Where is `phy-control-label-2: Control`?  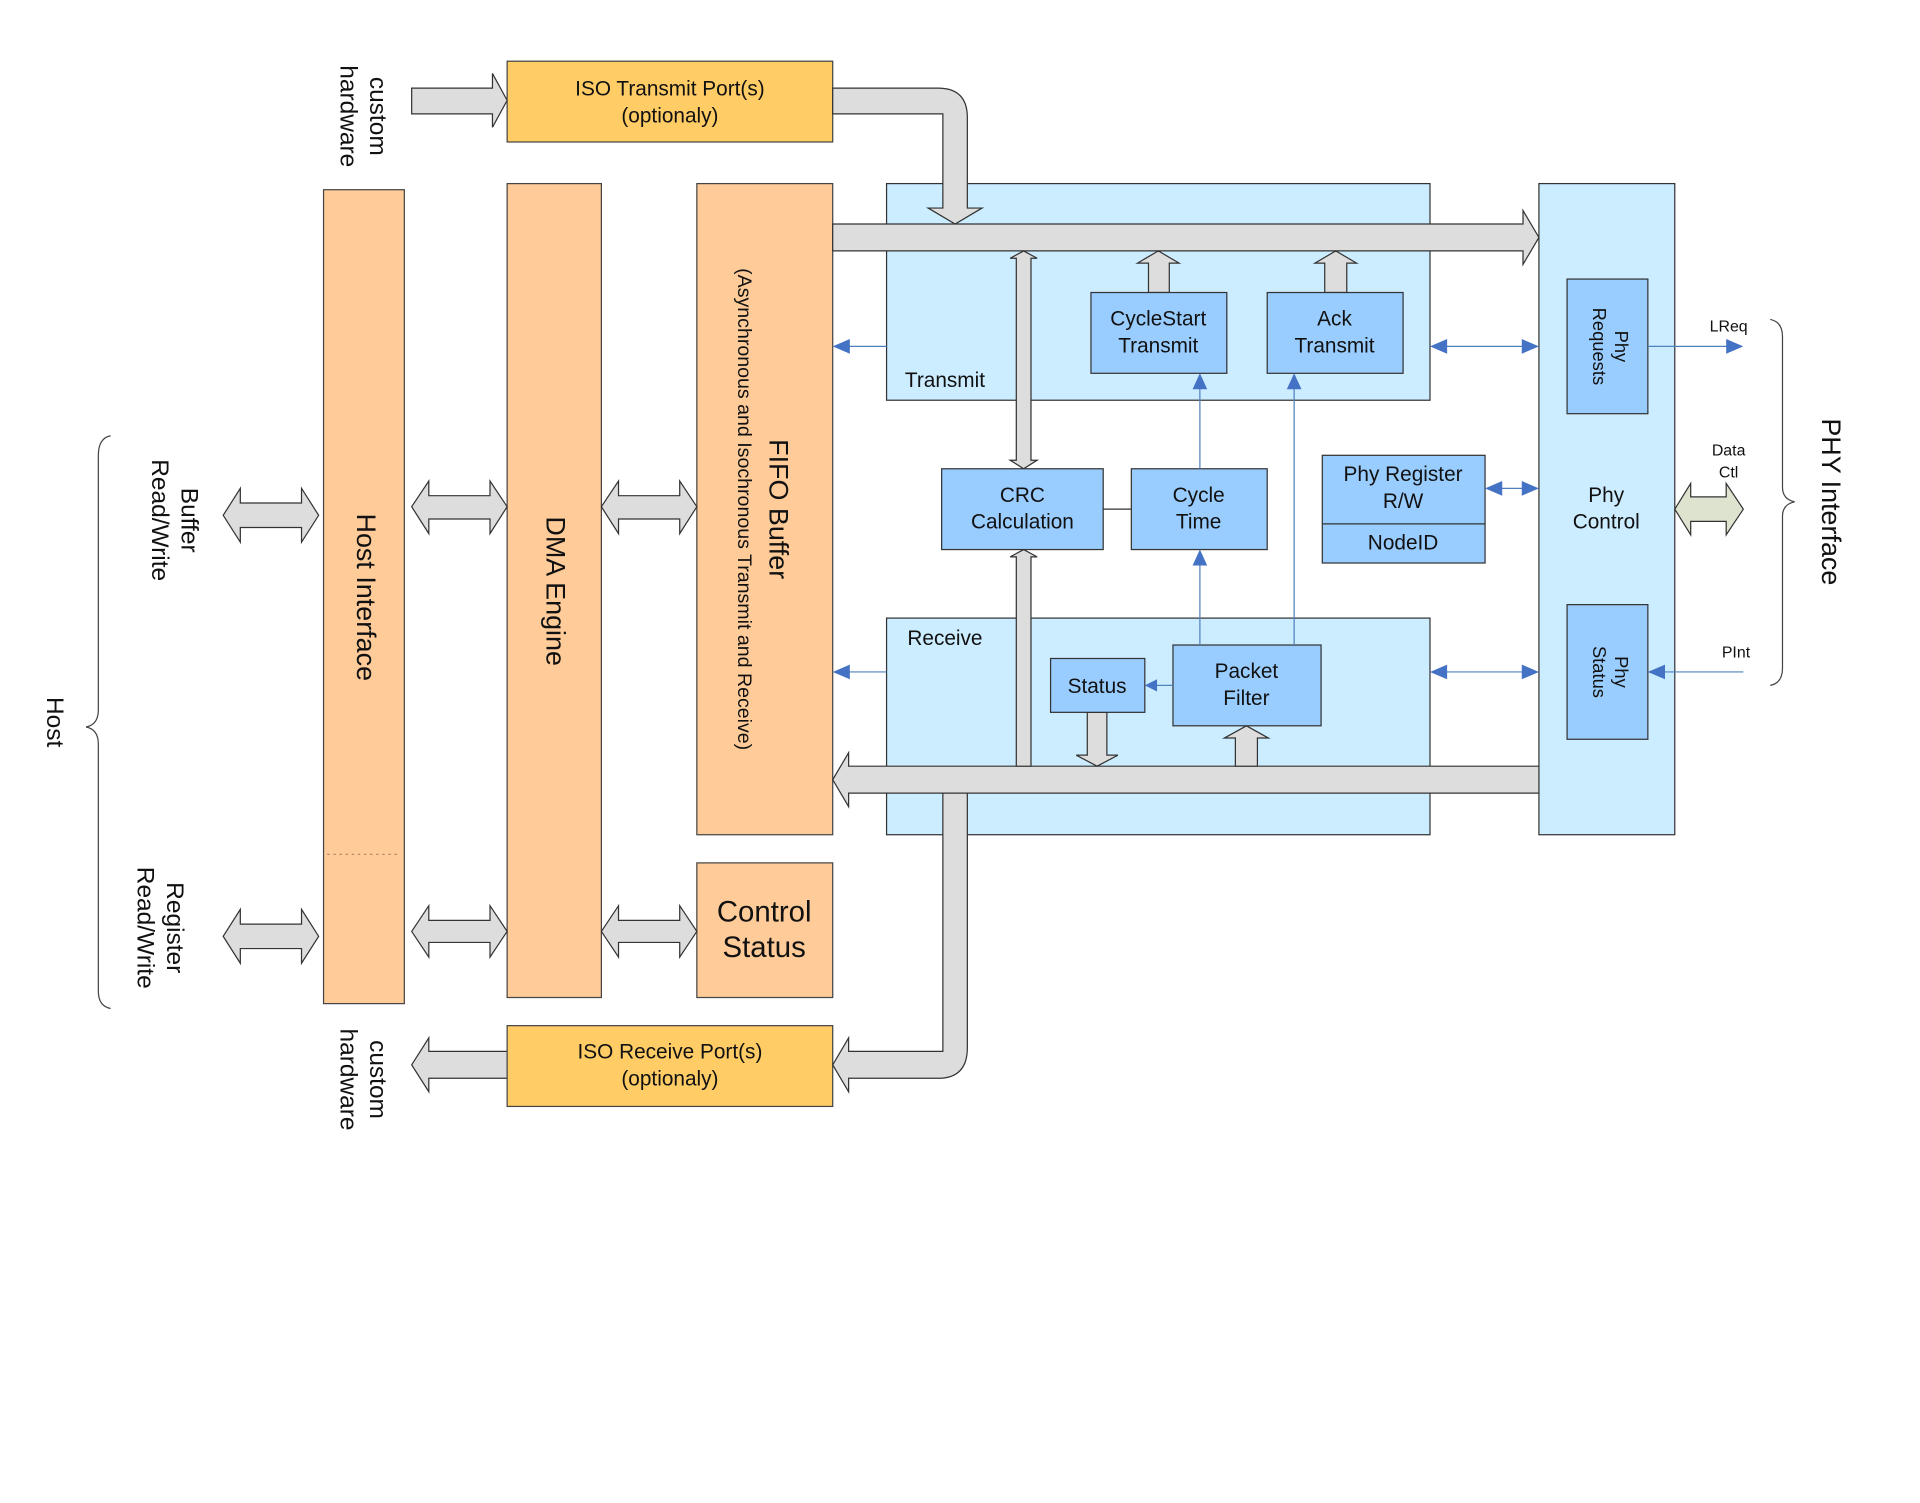 phy-control-label-2: Control is located at coordinates (1606, 522).